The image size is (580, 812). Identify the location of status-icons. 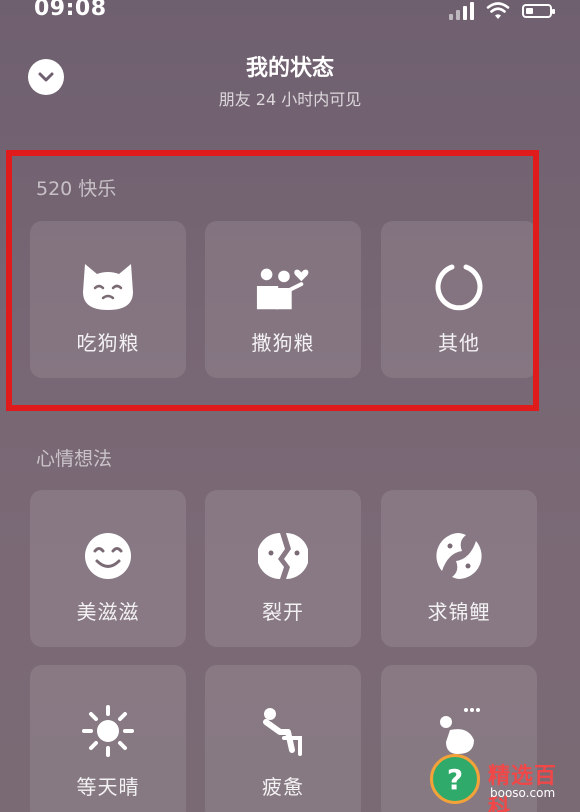
(502, 11).